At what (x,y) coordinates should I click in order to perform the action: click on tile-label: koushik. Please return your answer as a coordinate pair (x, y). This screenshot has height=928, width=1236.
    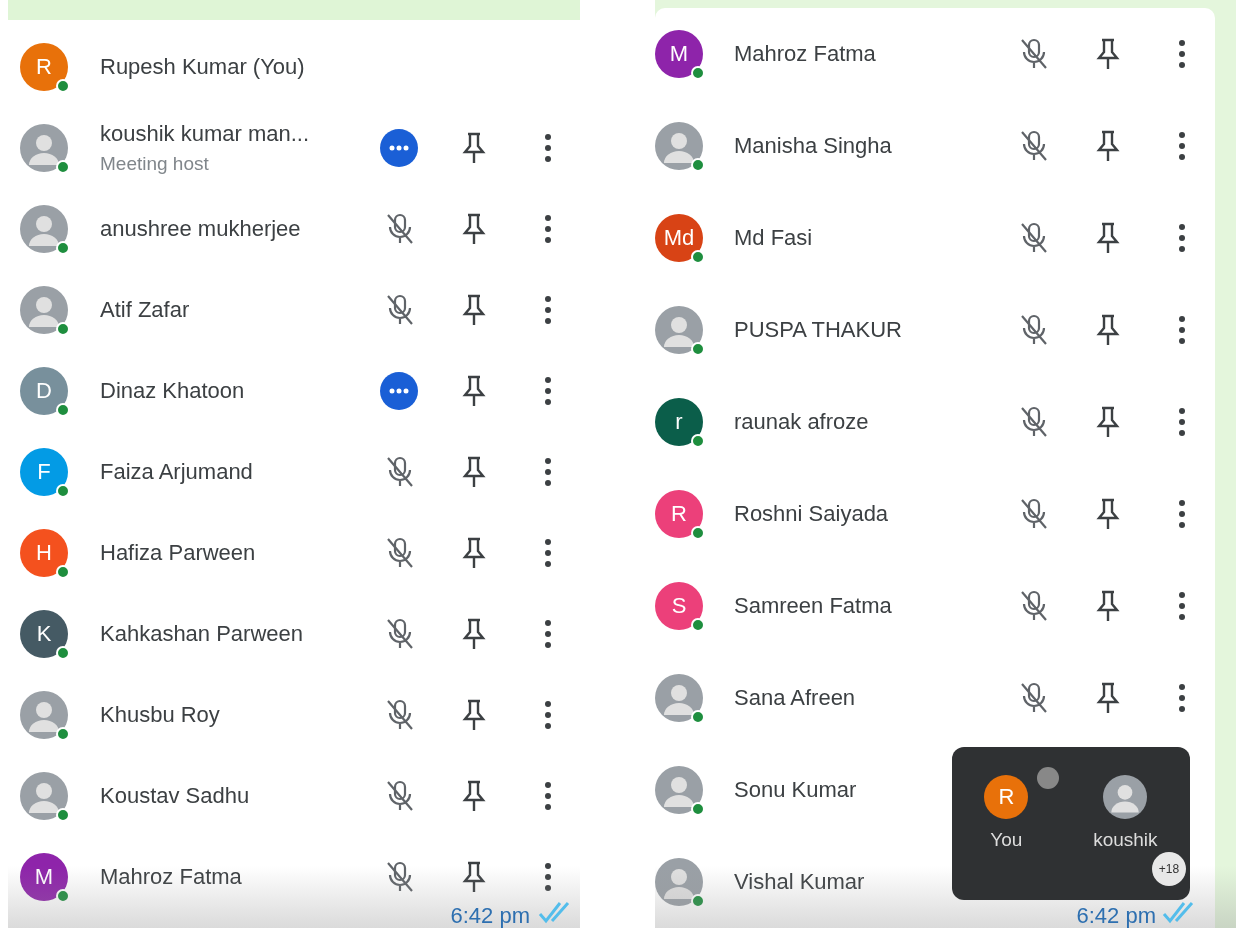
    Looking at the image, I should click on (1125, 840).